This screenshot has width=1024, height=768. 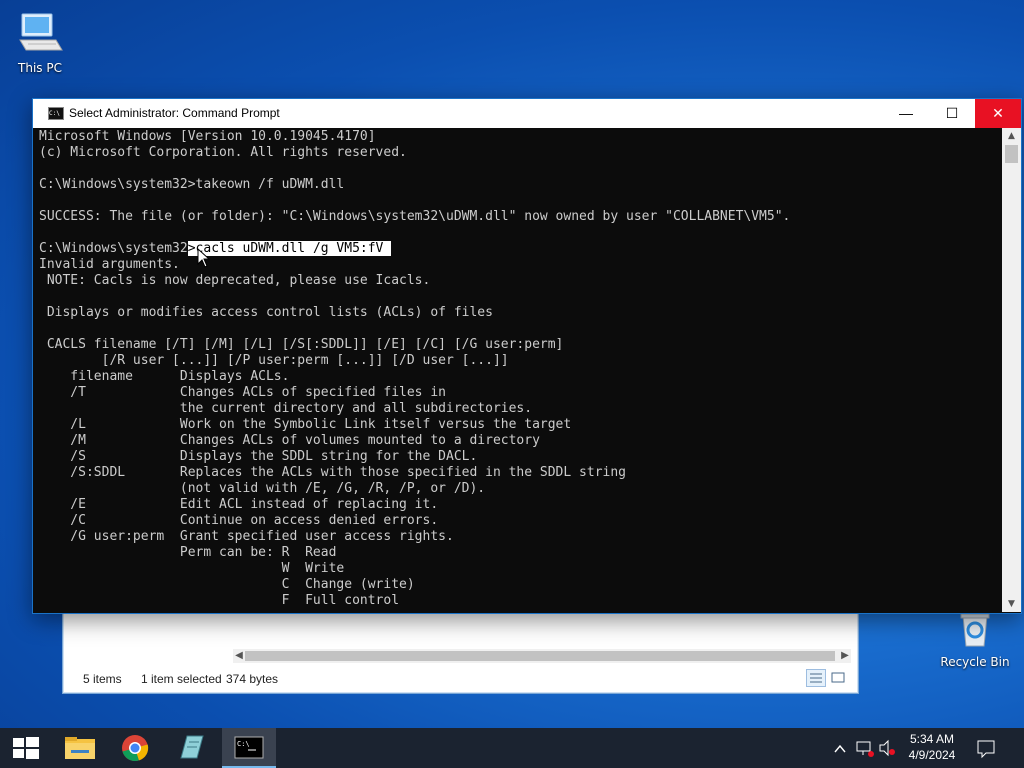 I want to click on console-line: /T Changes ACLs of specified files in, so click(x=242, y=392).